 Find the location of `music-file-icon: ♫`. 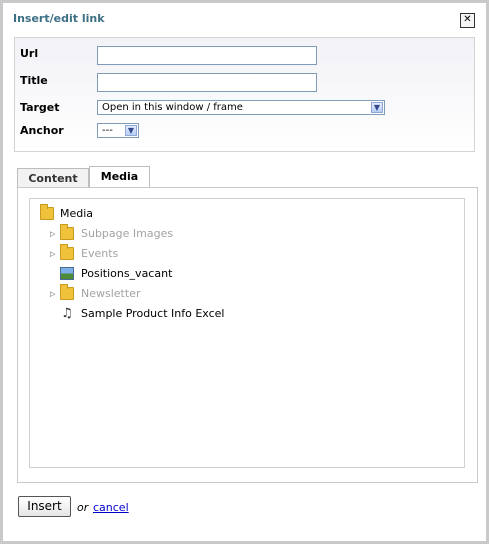

music-file-icon: ♫ is located at coordinates (67, 313).